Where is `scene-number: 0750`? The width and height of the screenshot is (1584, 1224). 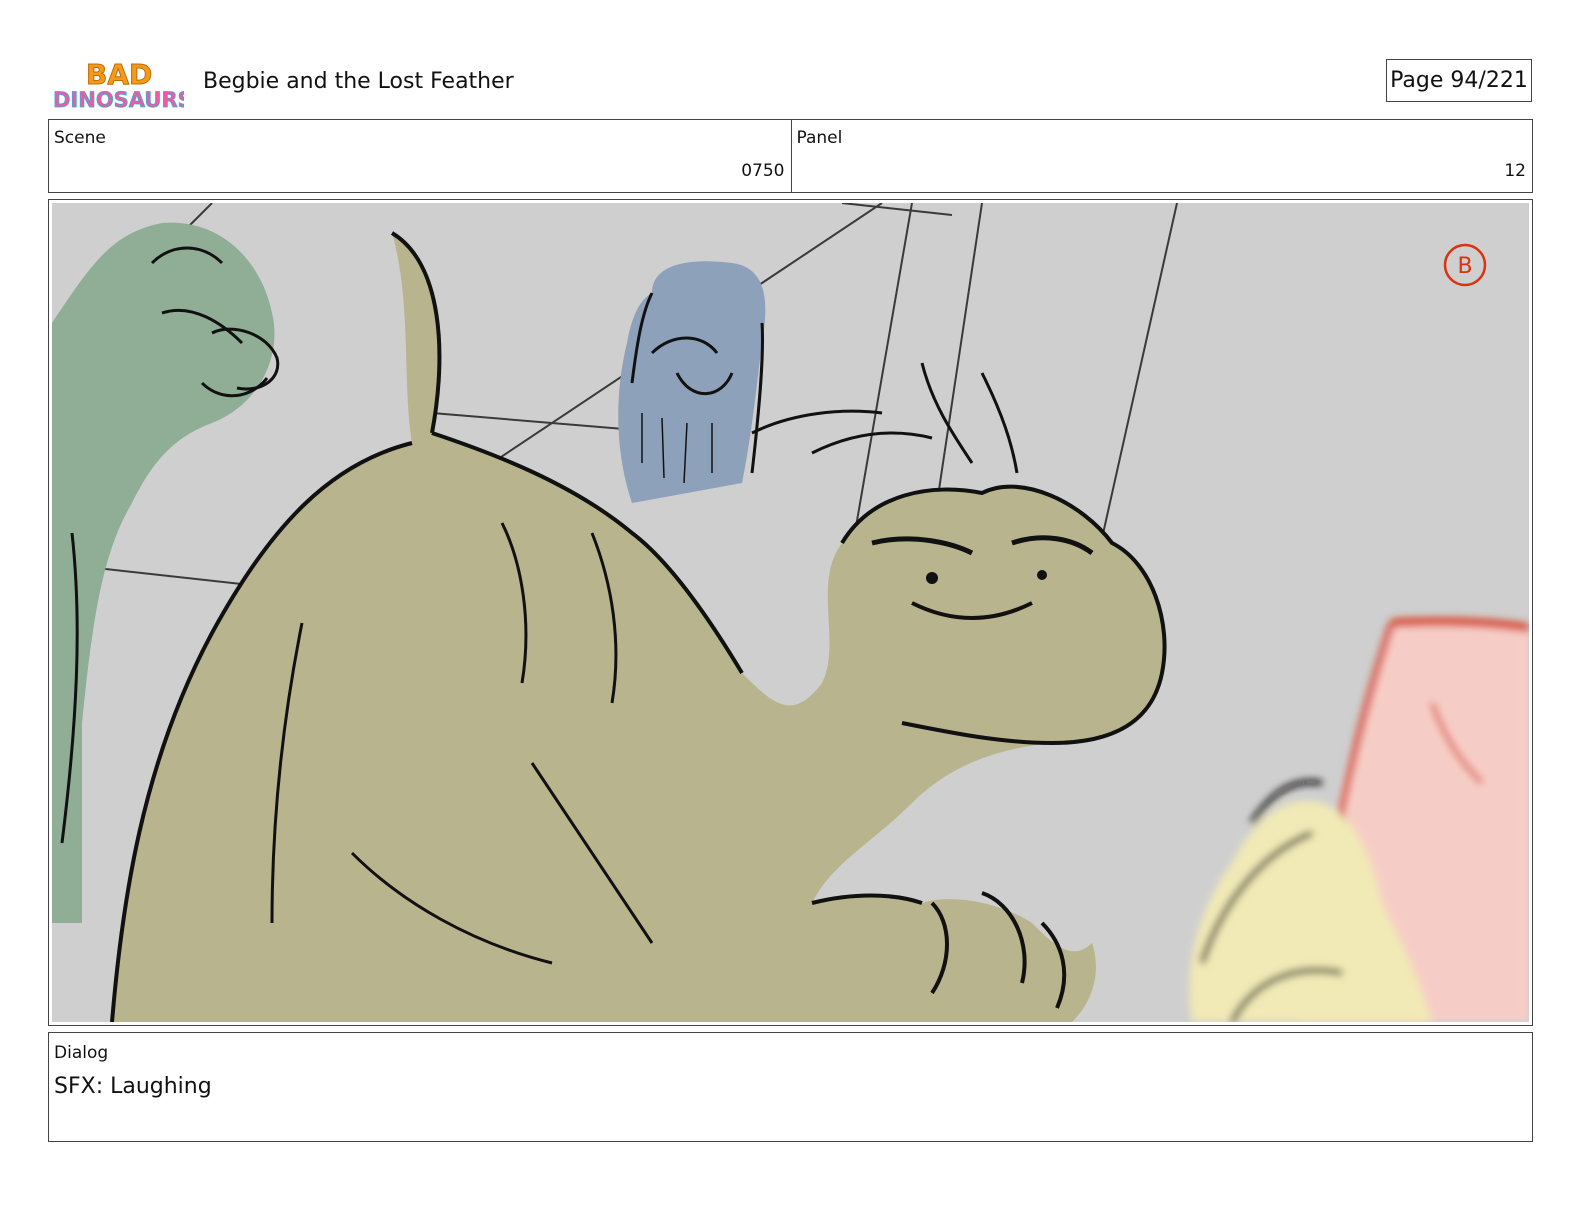 scene-number: 0750 is located at coordinates (763, 171).